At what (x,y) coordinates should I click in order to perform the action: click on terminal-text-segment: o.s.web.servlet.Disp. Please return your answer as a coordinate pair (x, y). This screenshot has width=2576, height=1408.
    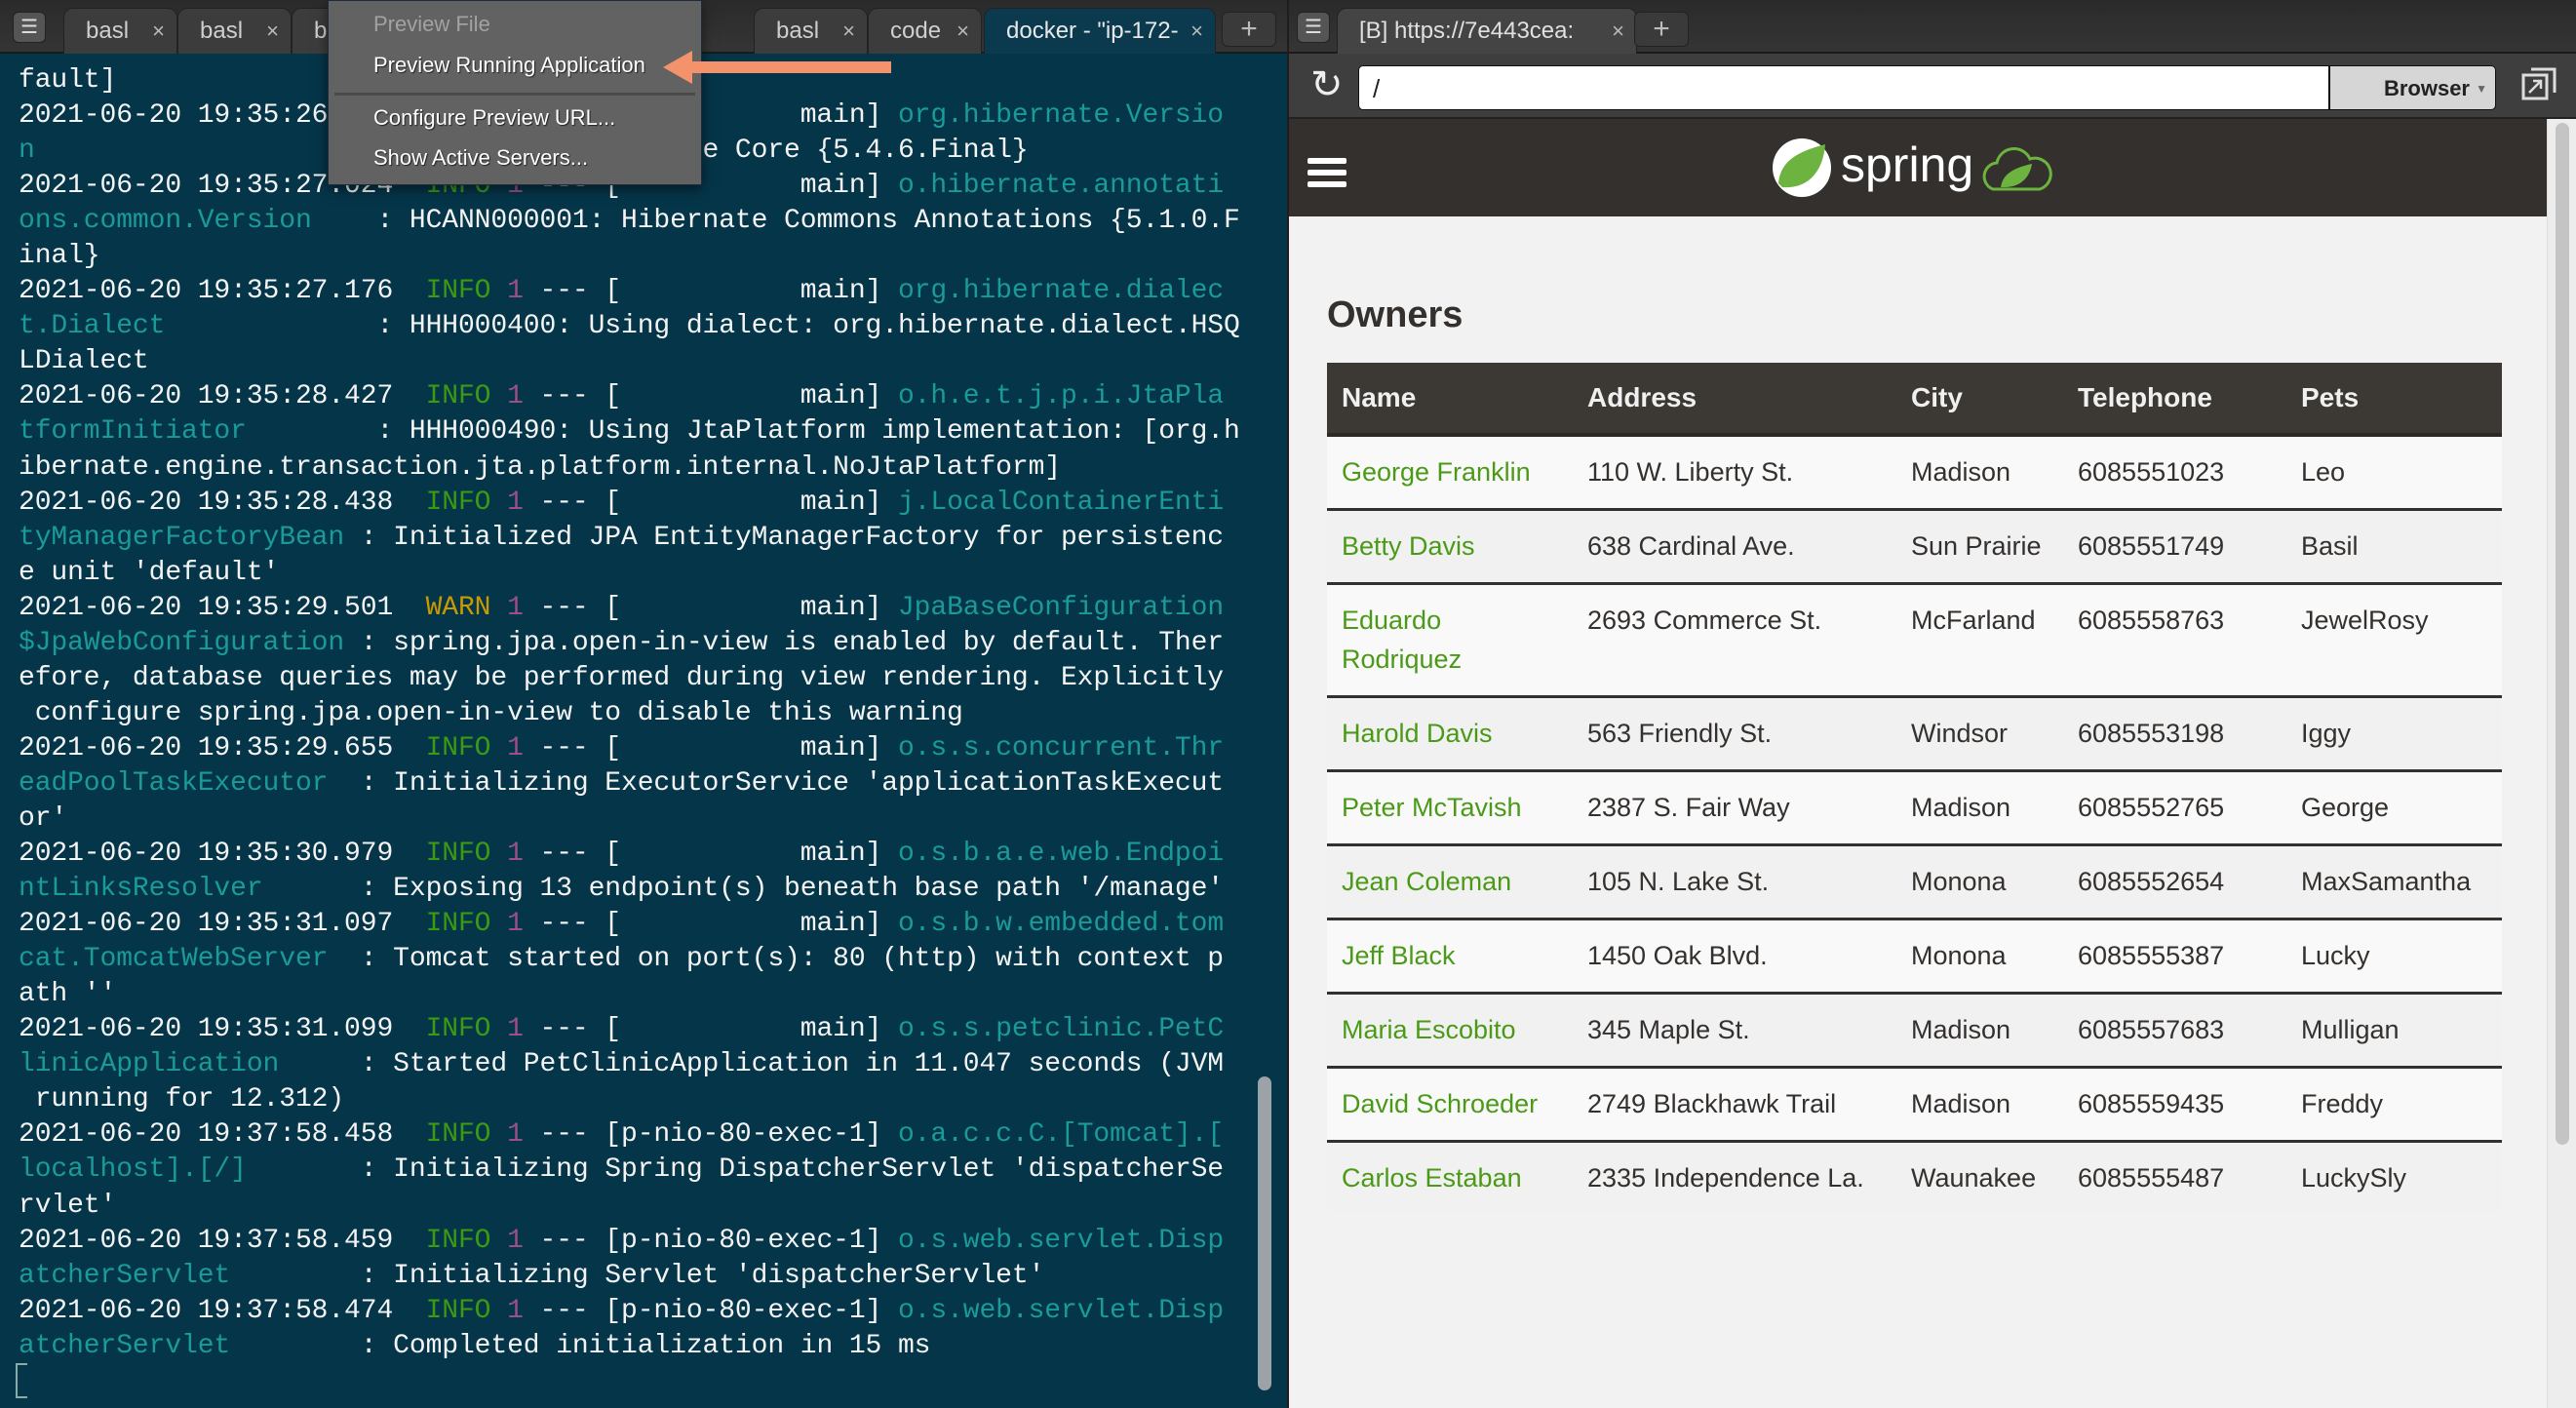
    Looking at the image, I should click on (1061, 1310).